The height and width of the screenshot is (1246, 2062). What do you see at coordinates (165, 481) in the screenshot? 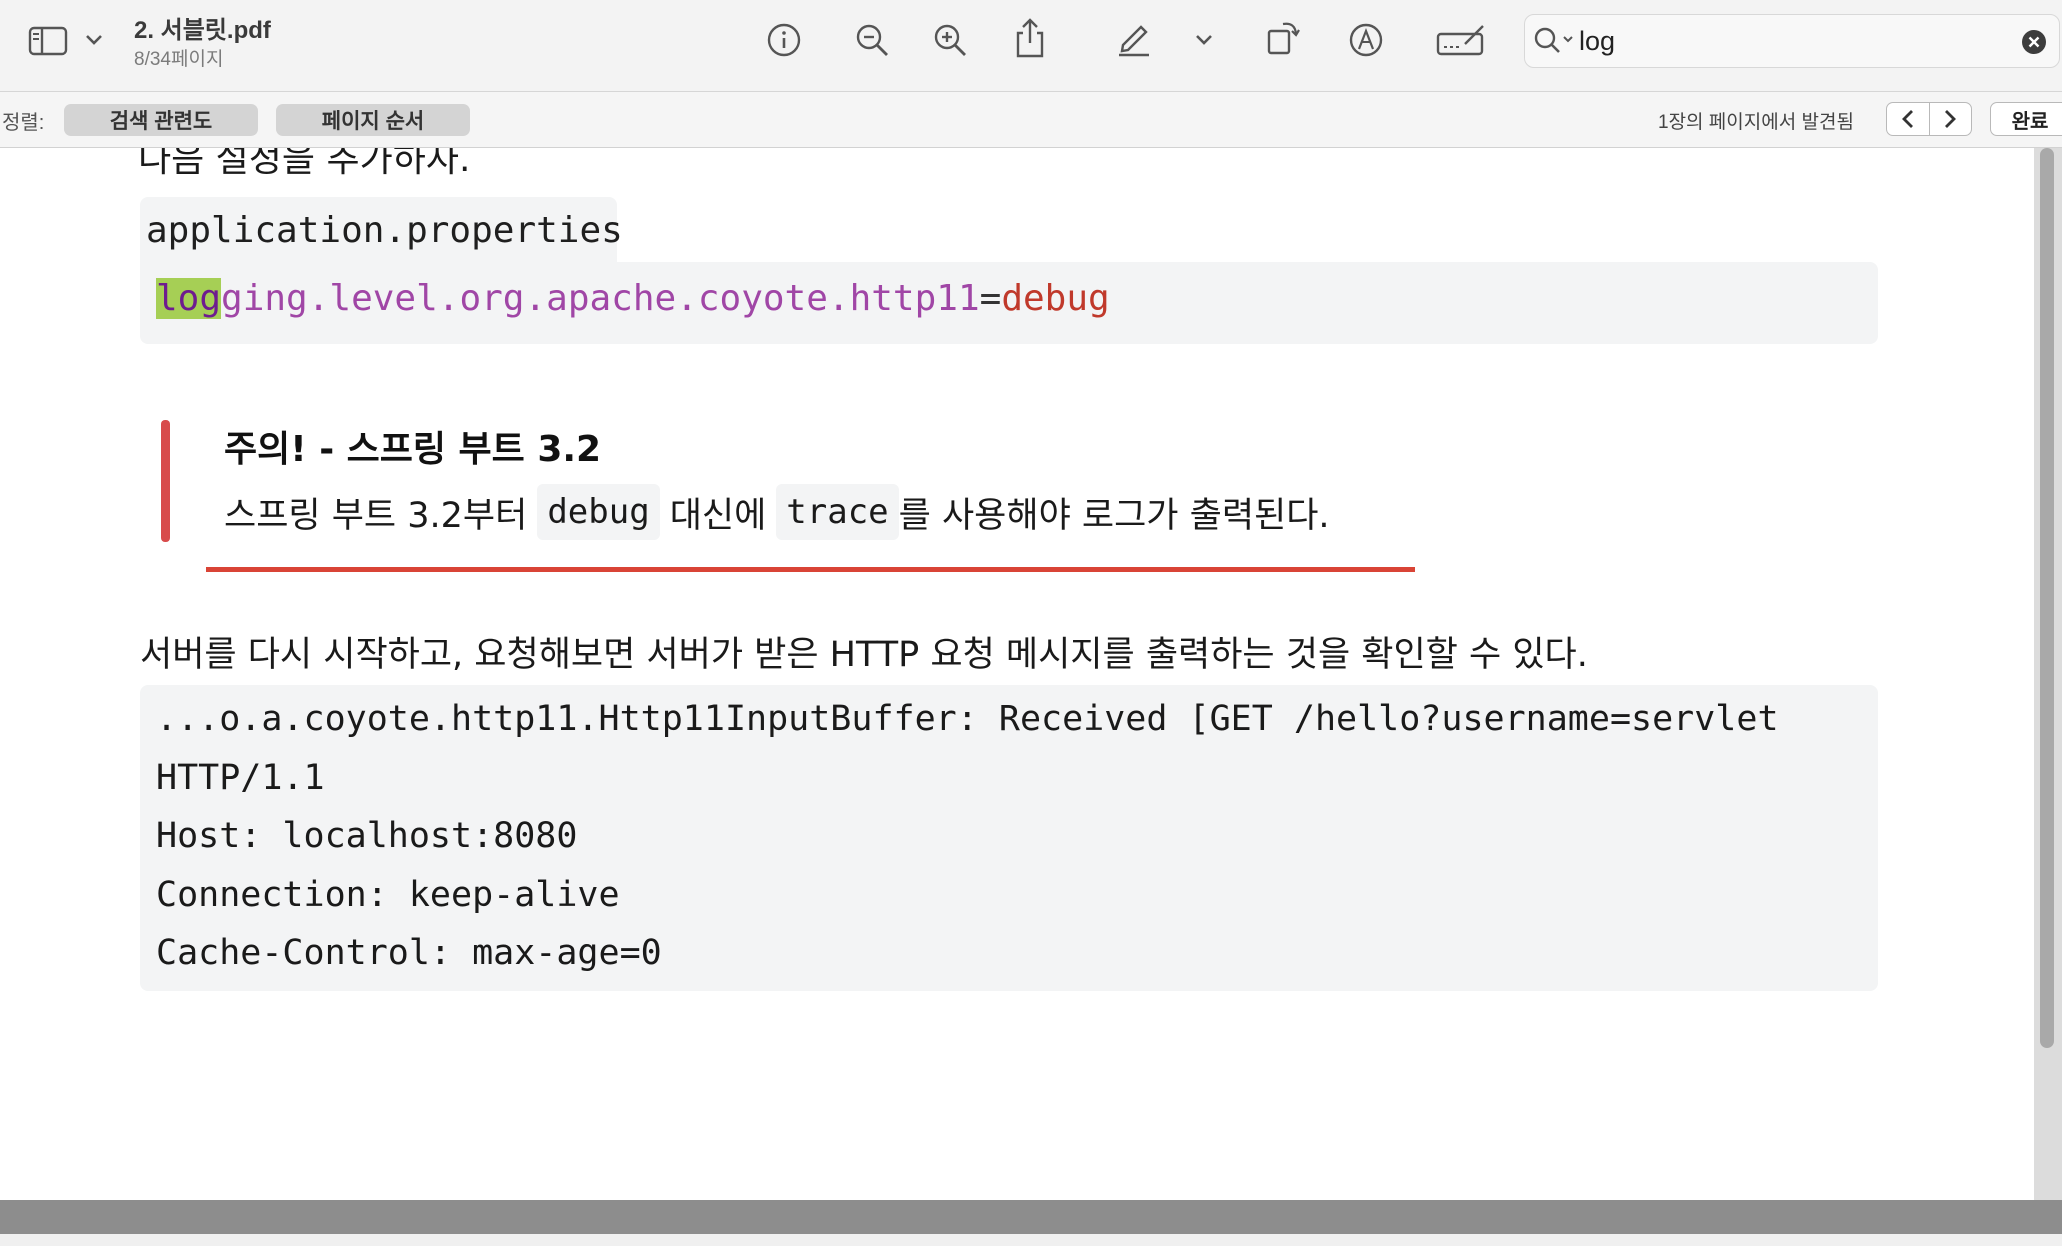
I see `warning-accent-bar` at bounding box center [165, 481].